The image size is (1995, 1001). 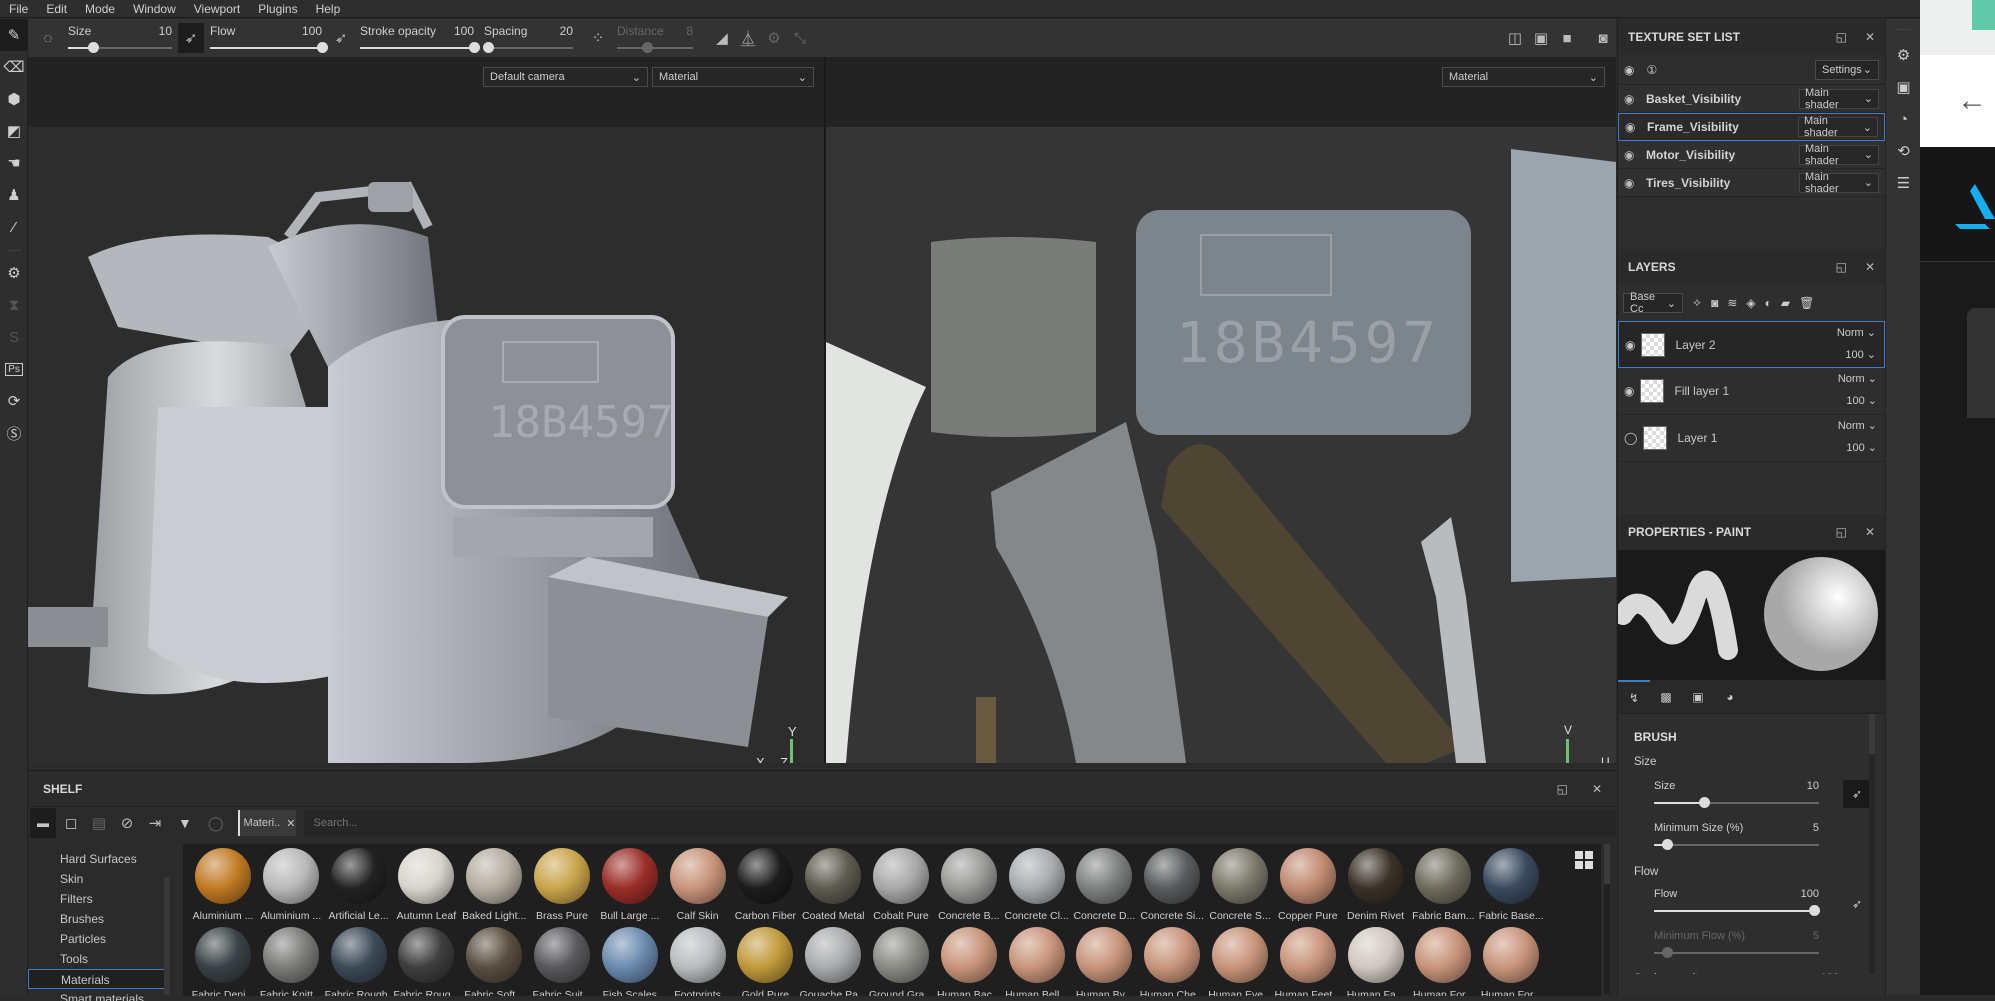 I want to click on new-library-button: ◻, so click(x=71, y=823).